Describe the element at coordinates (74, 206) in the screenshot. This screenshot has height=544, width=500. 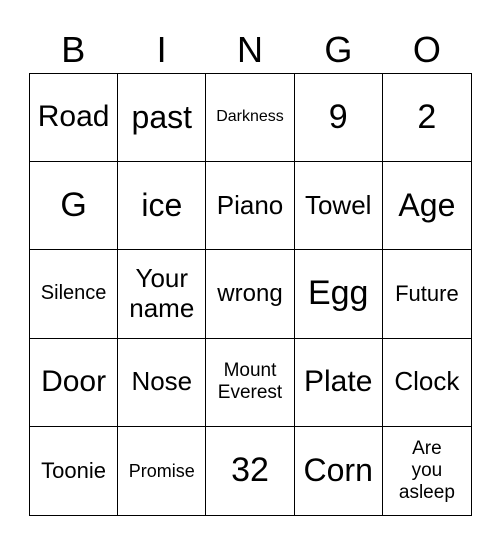
I see `bingo-cell: G` at that location.